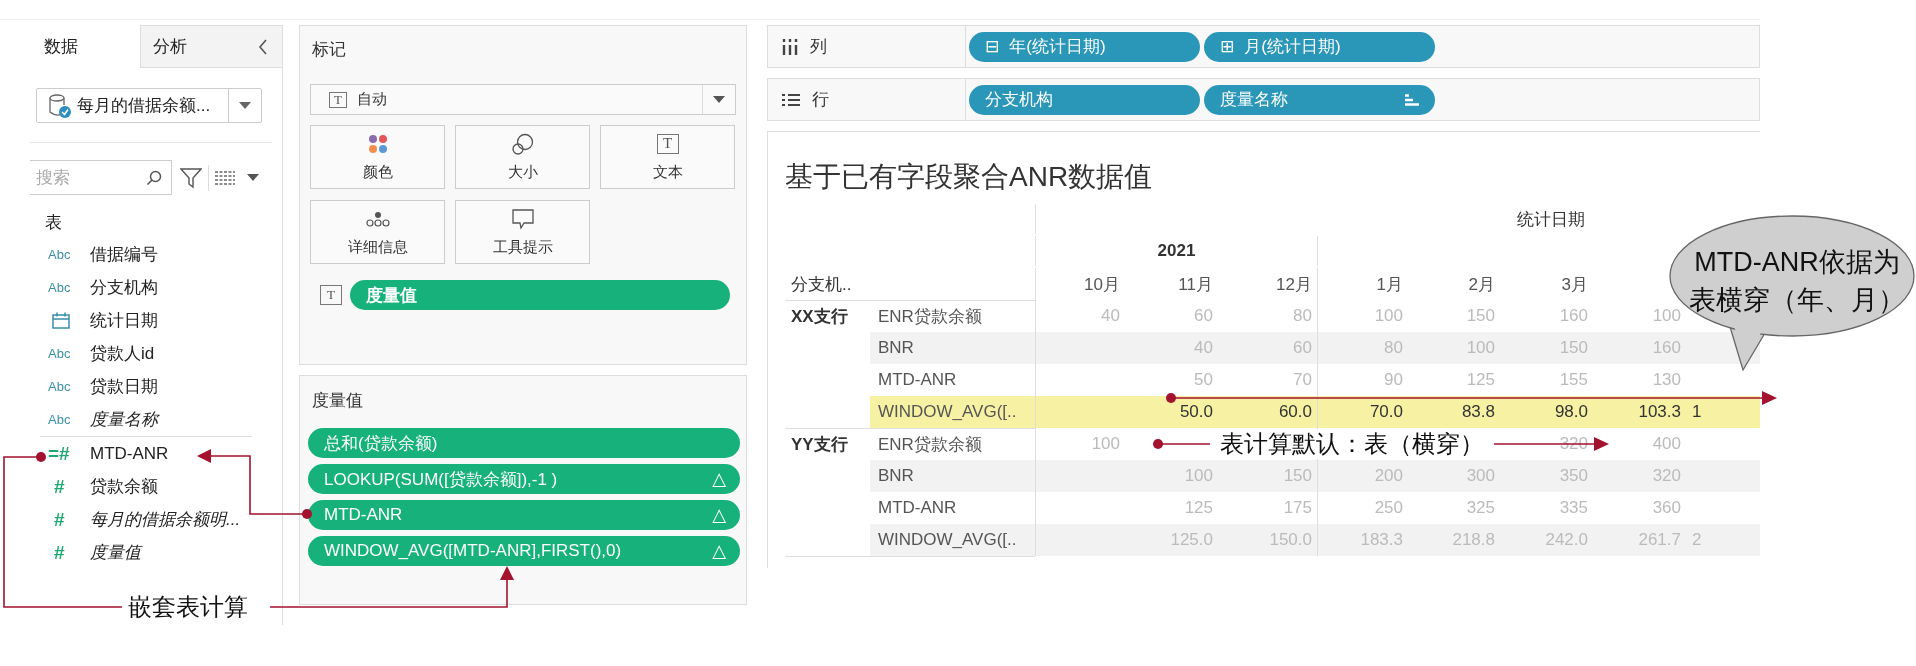 The height and width of the screenshot is (666, 1916). Describe the element at coordinates (124, 386) in the screenshot. I see `field-name: 贷款日期` at that location.